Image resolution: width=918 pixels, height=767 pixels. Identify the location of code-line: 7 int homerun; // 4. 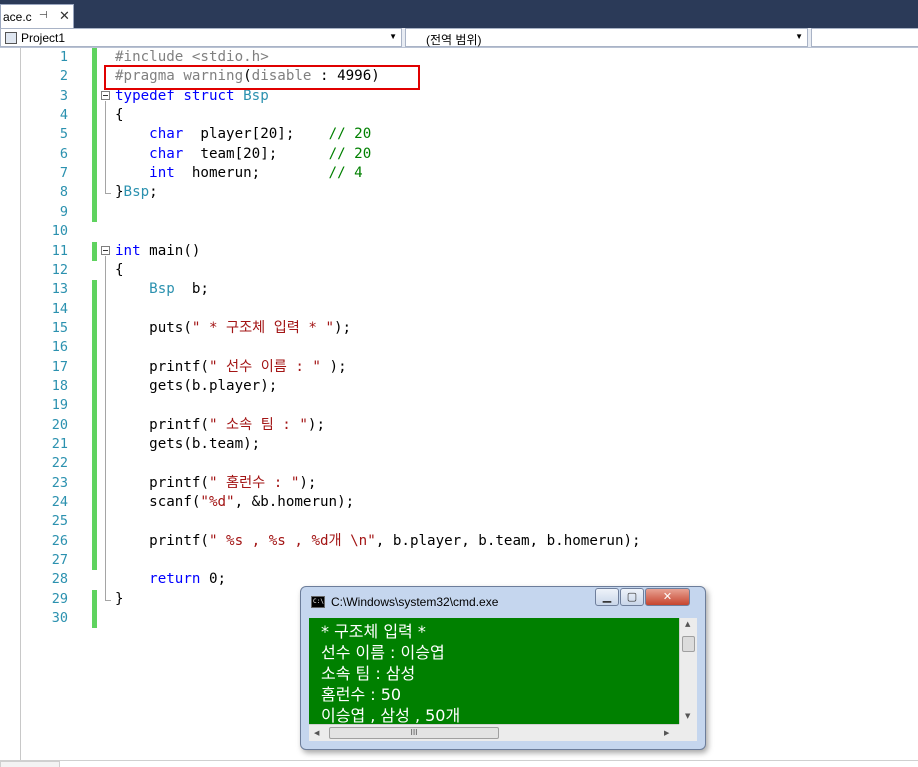
(459, 174).